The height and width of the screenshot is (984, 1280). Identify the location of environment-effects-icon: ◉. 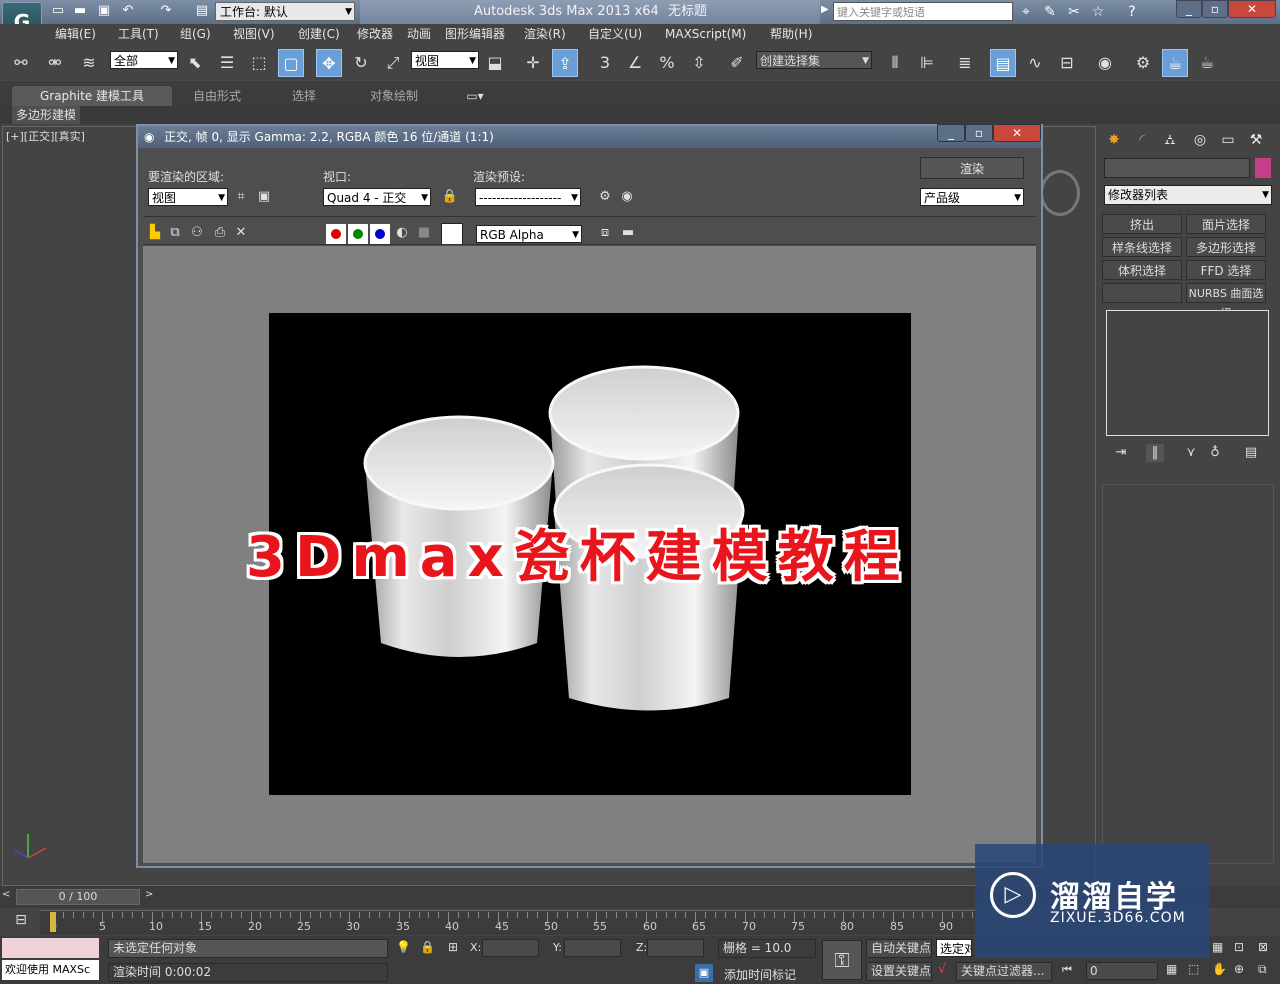
(627, 197).